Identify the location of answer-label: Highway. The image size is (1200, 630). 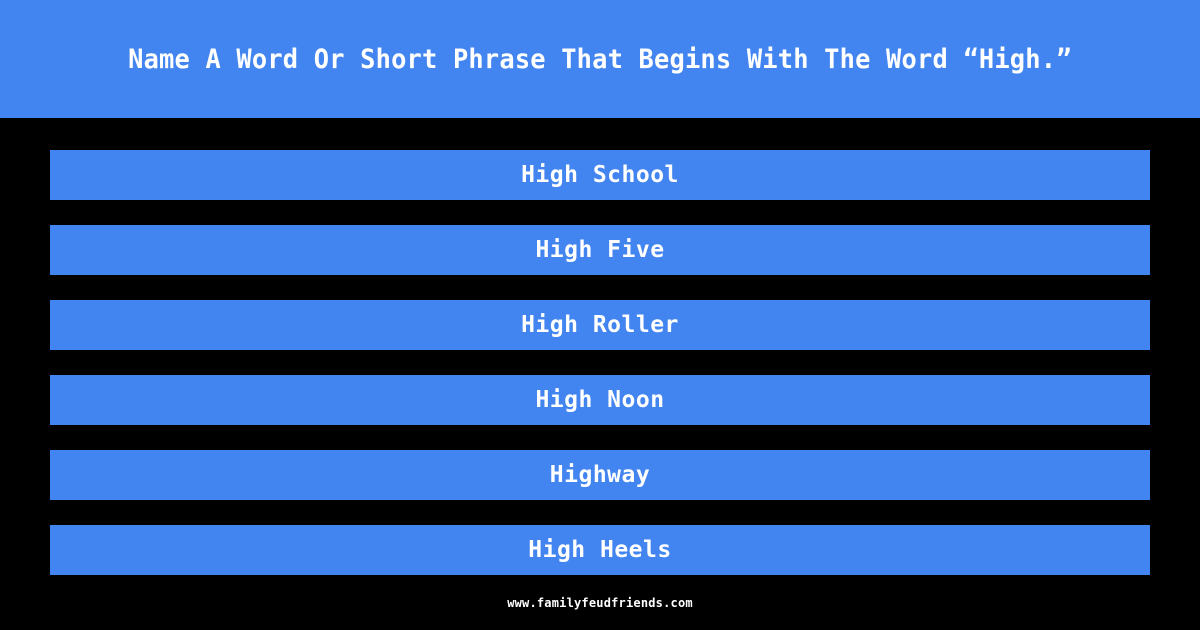
(600, 474).